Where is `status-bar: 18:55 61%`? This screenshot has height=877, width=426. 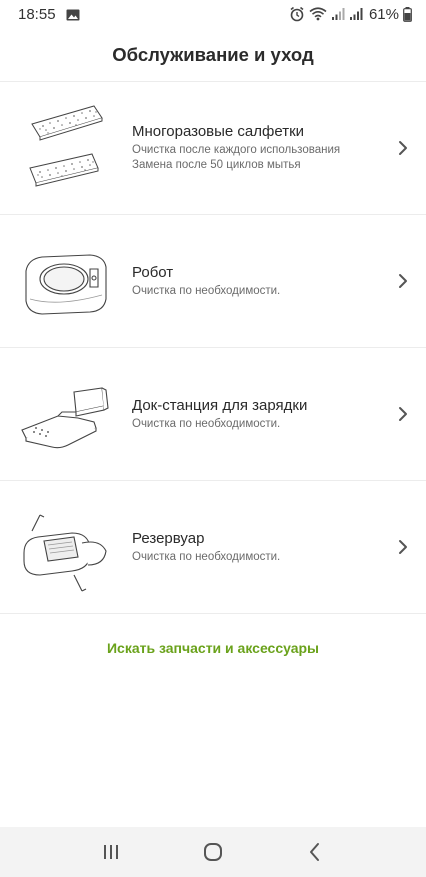
status-bar: 18:55 61% is located at coordinates (213, 14).